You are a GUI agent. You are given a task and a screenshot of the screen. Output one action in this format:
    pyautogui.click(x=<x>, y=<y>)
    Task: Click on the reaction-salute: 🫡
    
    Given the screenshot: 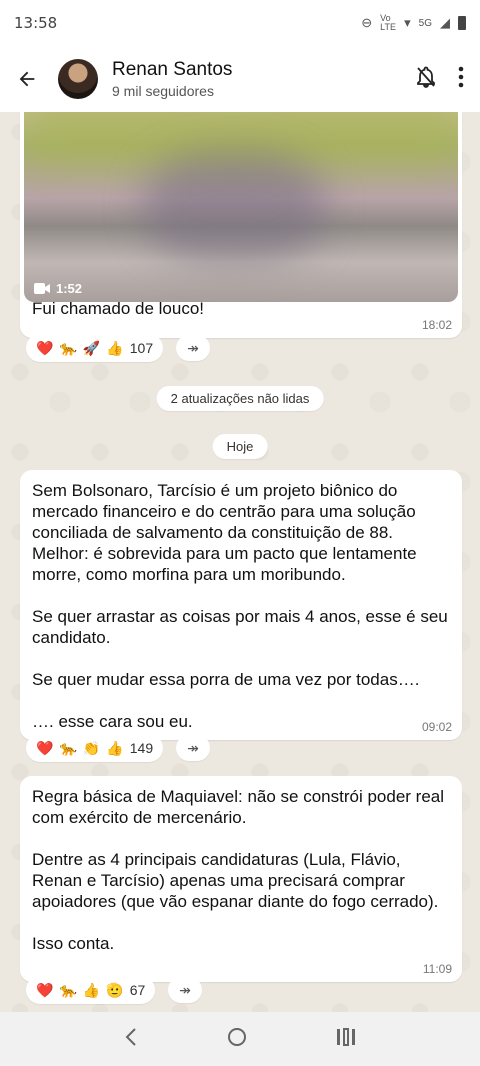 What is the action you would take?
    pyautogui.click(x=115, y=989)
    